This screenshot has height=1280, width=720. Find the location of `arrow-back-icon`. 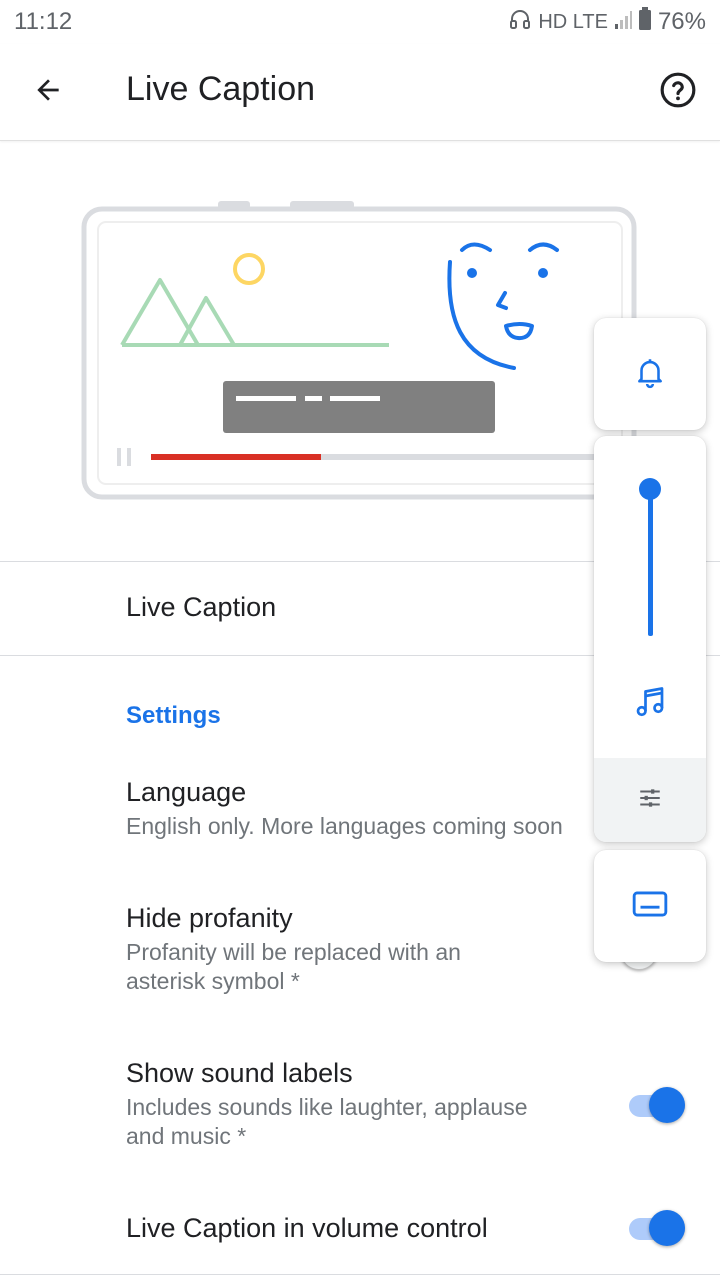

arrow-back-icon is located at coordinates (48, 92).